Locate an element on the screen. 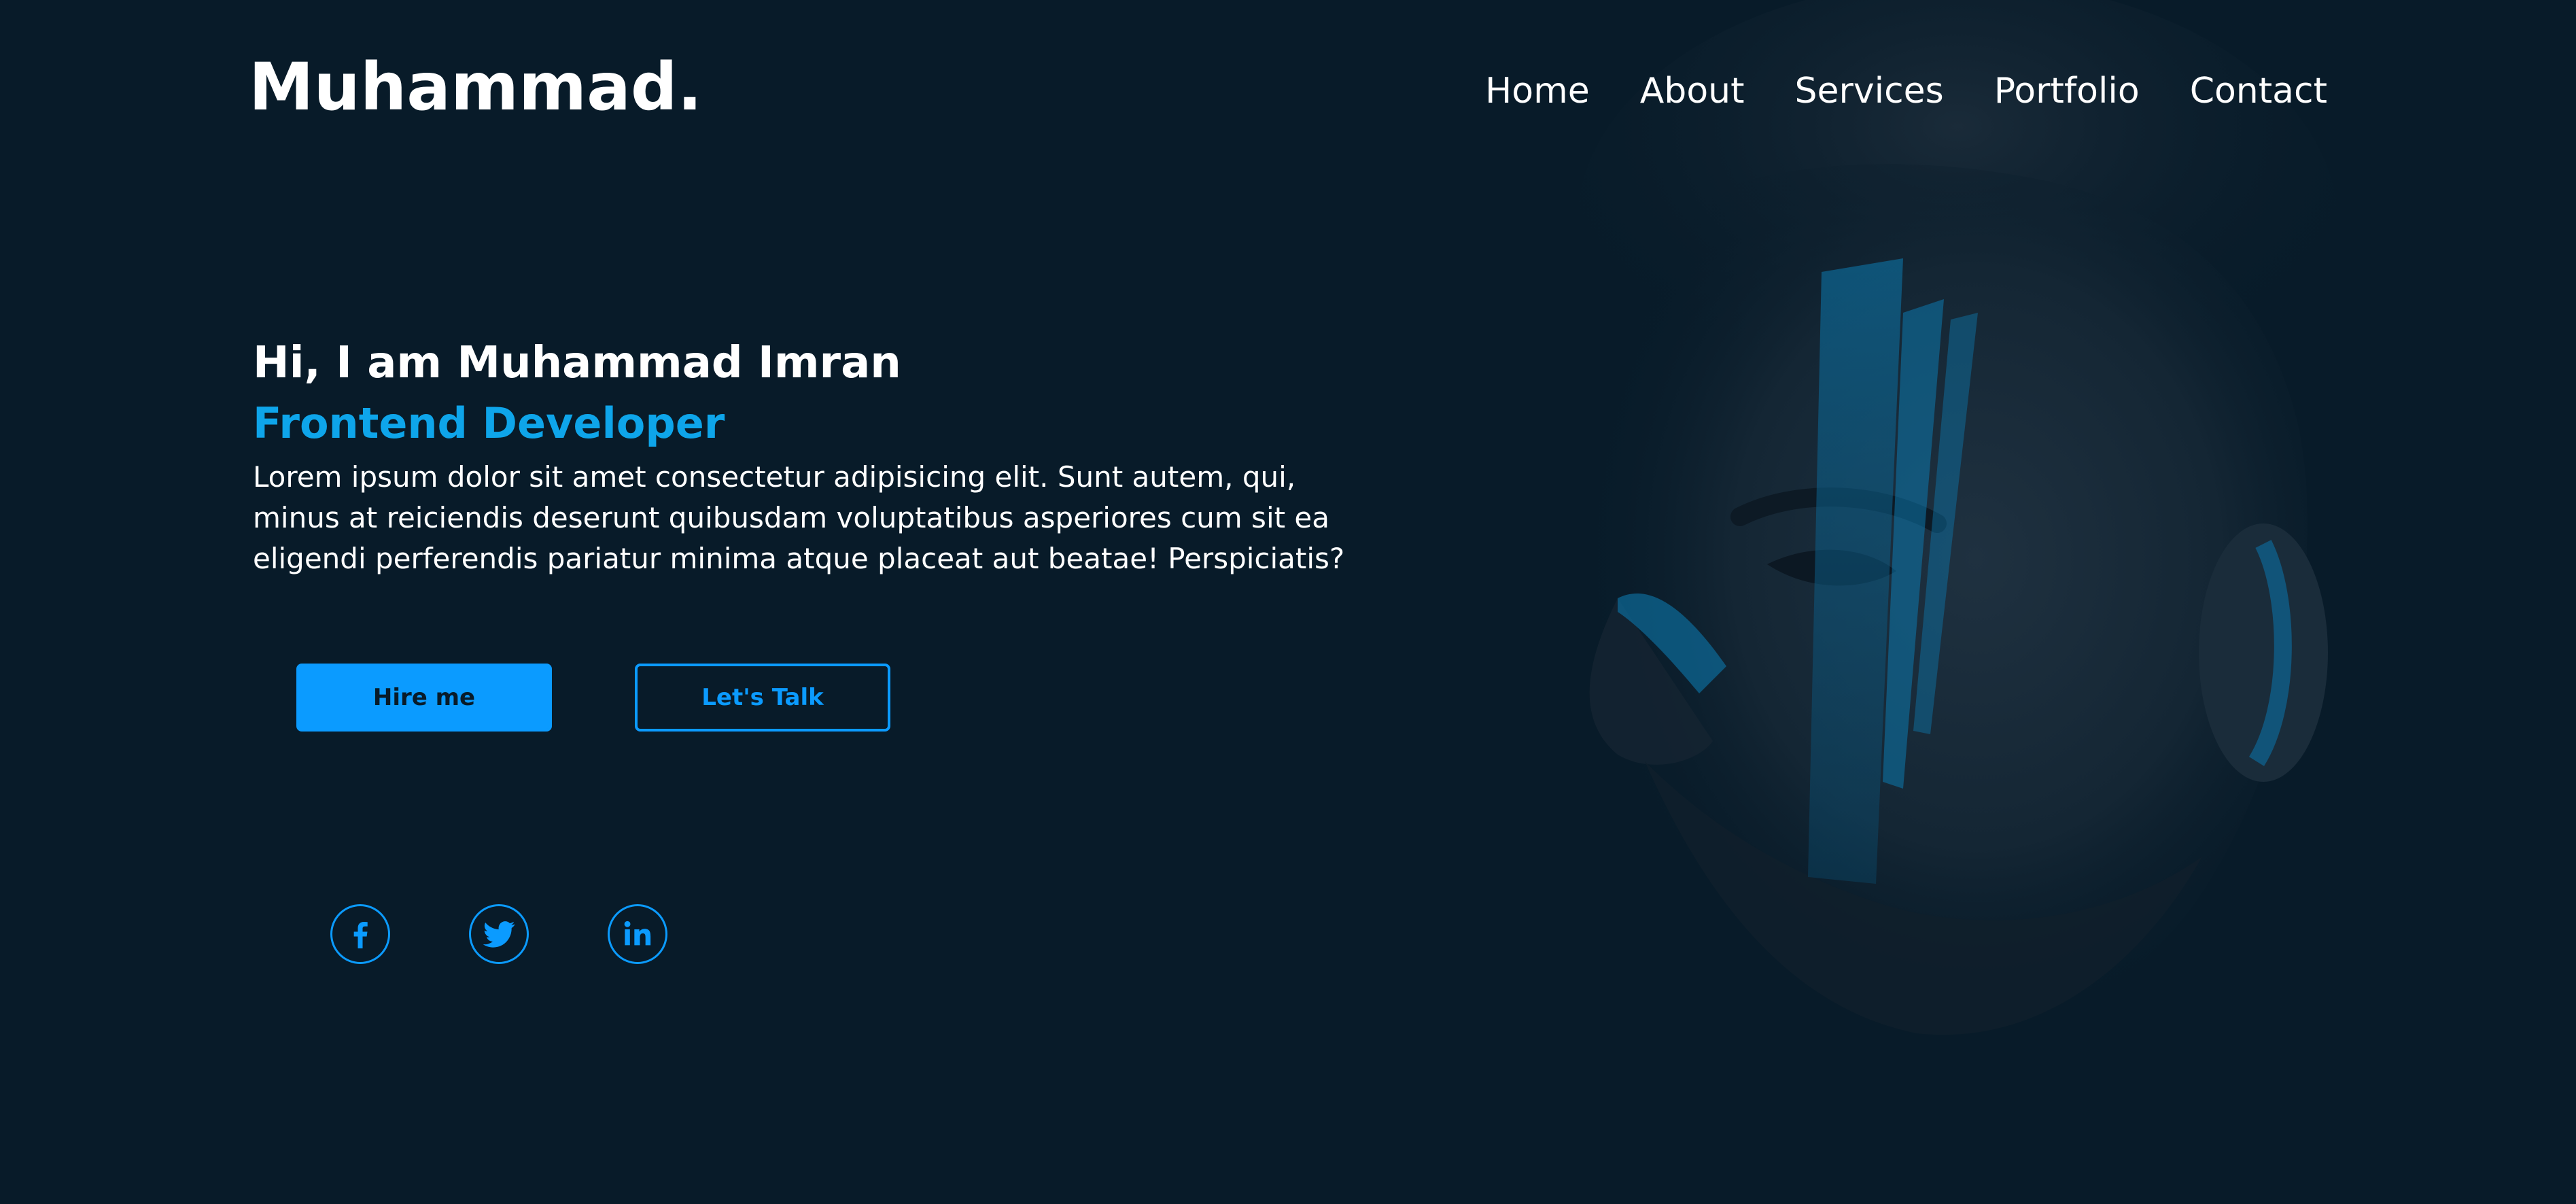 This screenshot has width=2576, height=1204. twitter-icon is located at coordinates (499, 934).